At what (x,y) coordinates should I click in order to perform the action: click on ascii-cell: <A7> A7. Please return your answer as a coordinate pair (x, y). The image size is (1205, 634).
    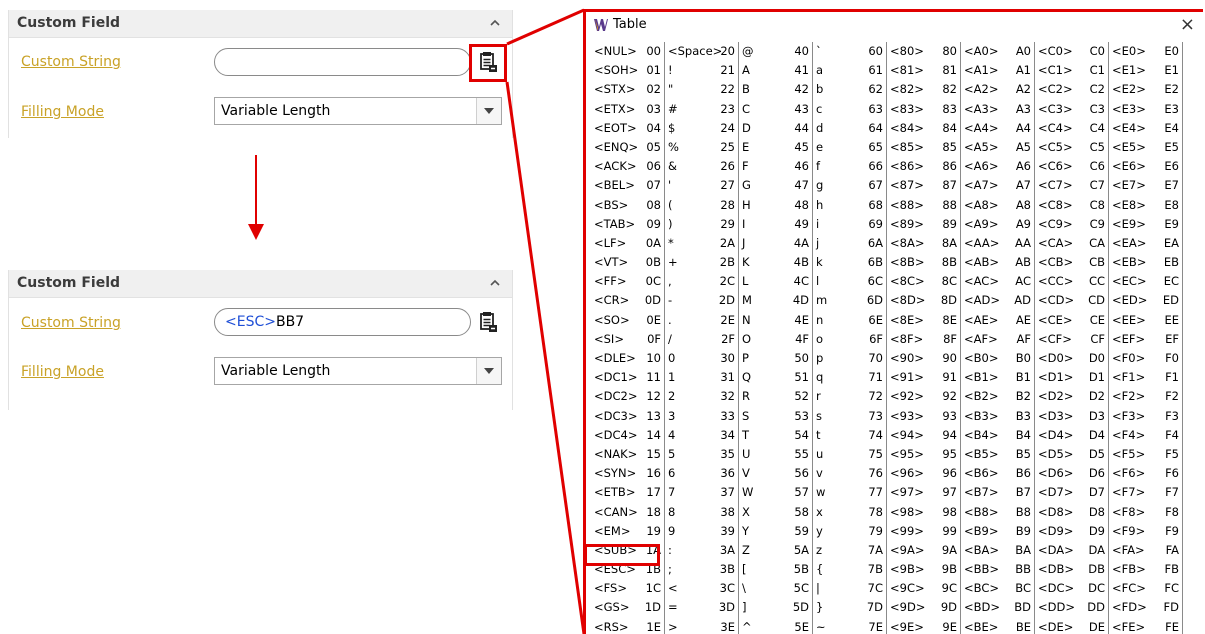
    Looking at the image, I should click on (998, 186).